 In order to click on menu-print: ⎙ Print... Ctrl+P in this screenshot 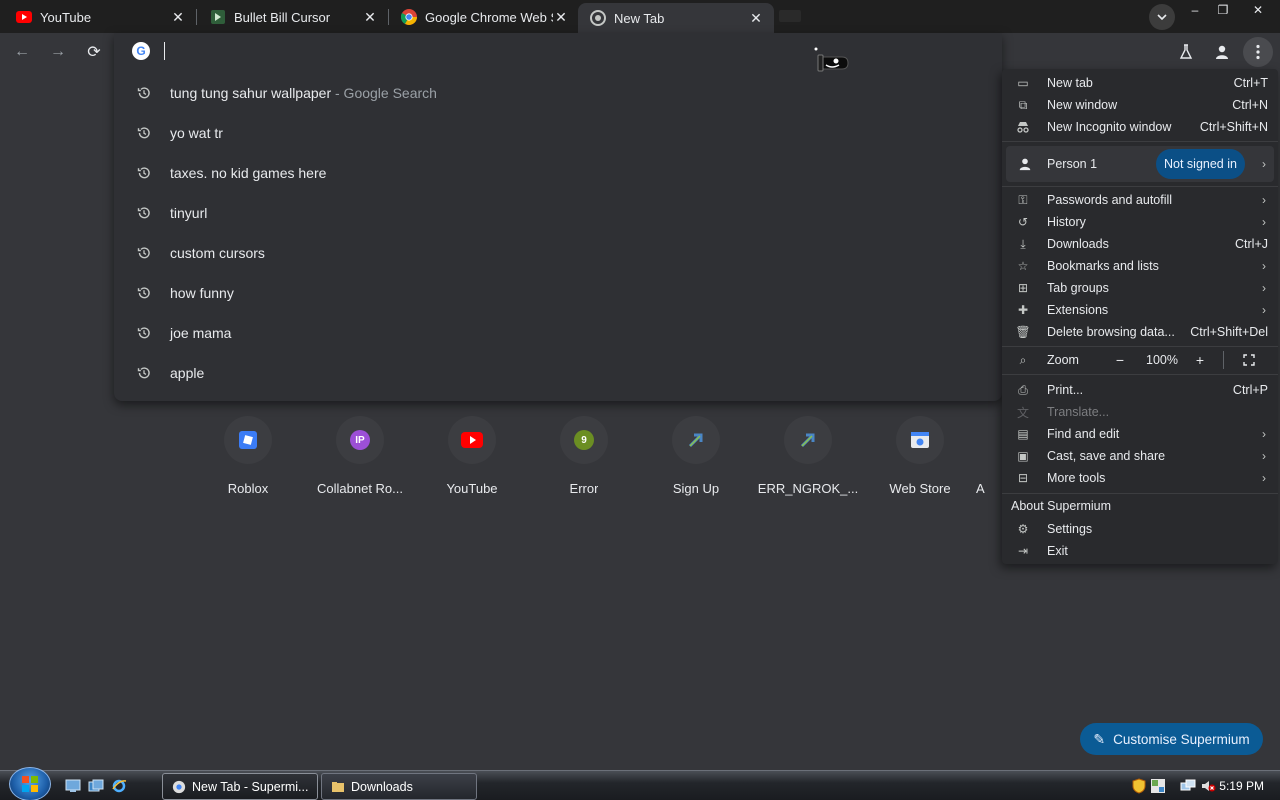, I will do `click(1140, 390)`.